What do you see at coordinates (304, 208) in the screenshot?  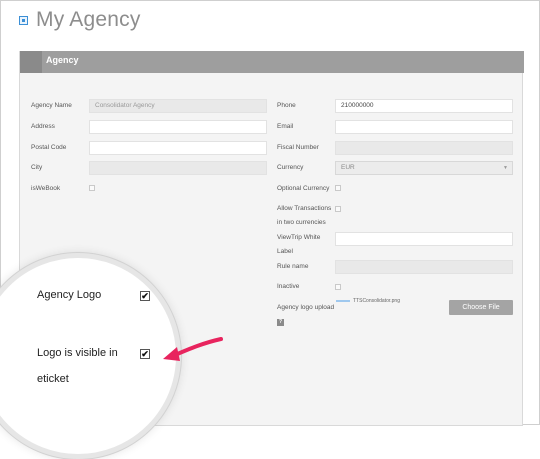 I see `allow-transactions-label-line1: Allow Transactions` at bounding box center [304, 208].